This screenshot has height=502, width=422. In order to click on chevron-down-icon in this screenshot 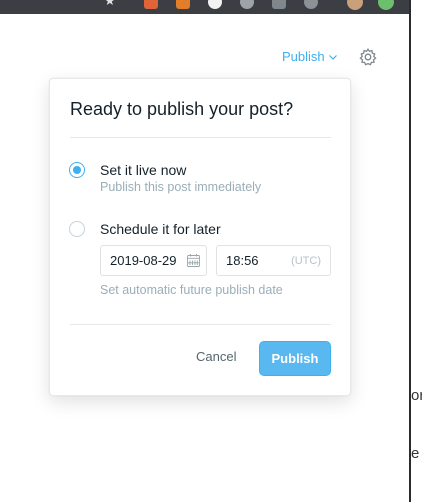, I will do `click(332, 57)`.